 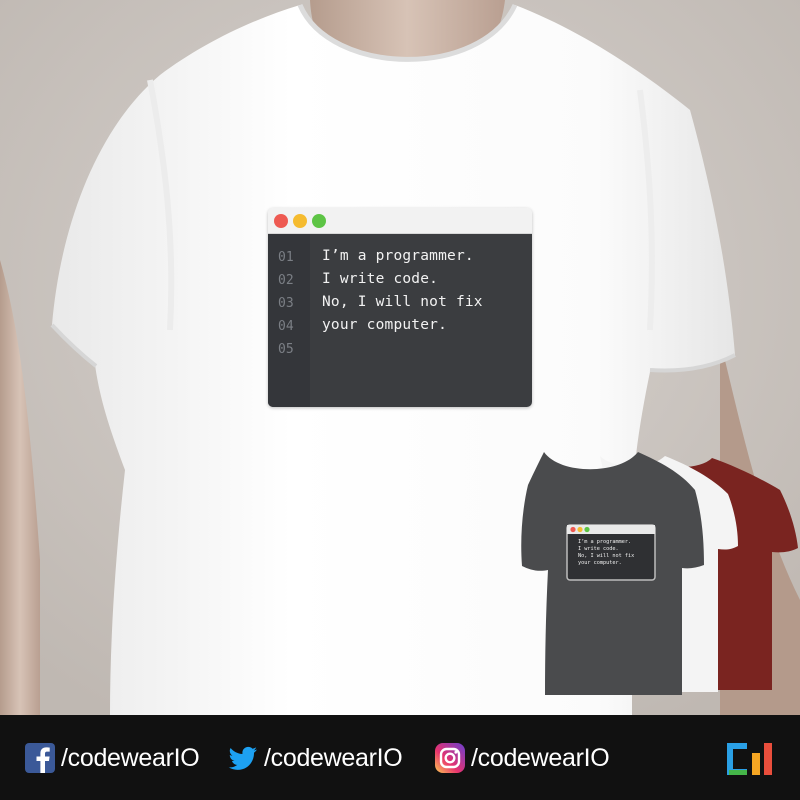 What do you see at coordinates (40, 758) in the screenshot?
I see `facebook-icon` at bounding box center [40, 758].